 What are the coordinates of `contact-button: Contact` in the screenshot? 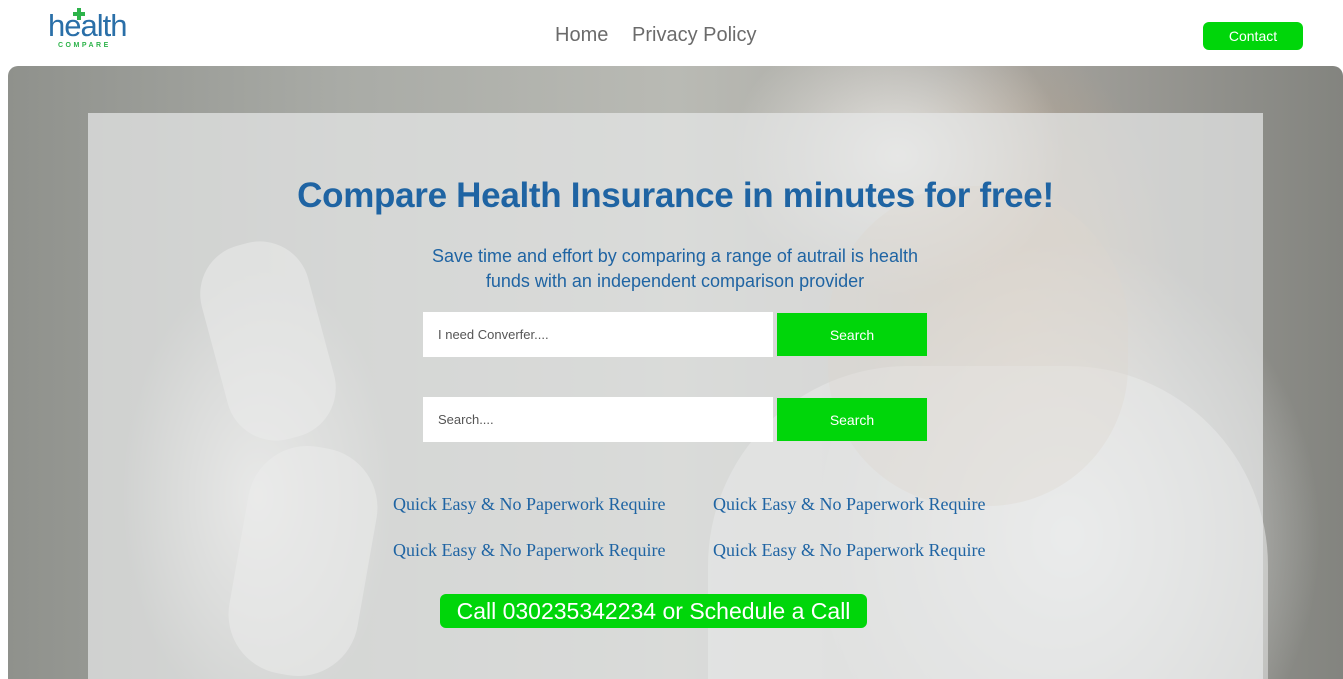 It's located at (1253, 36).